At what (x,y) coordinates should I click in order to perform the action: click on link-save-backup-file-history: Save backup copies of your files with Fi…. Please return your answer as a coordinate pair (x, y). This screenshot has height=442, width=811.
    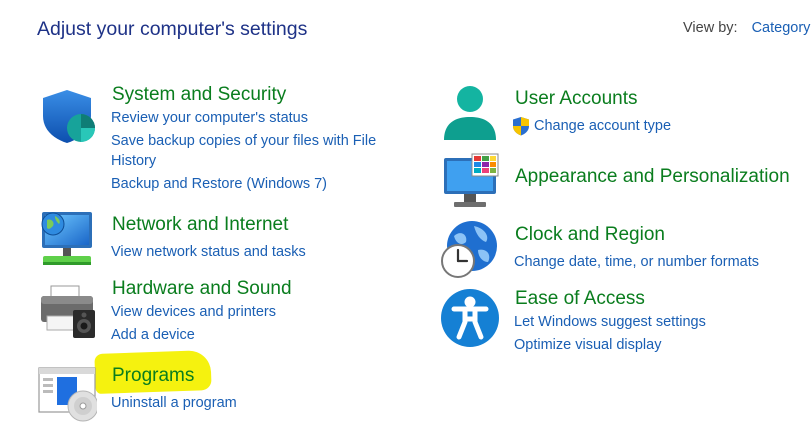
    Looking at the image, I should click on (243, 141).